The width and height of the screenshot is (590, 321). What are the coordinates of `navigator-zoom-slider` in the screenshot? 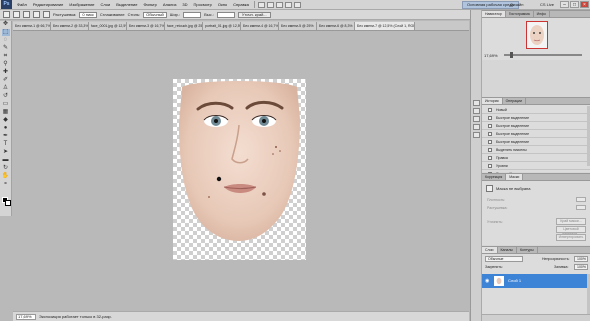 It's located at (543, 55).